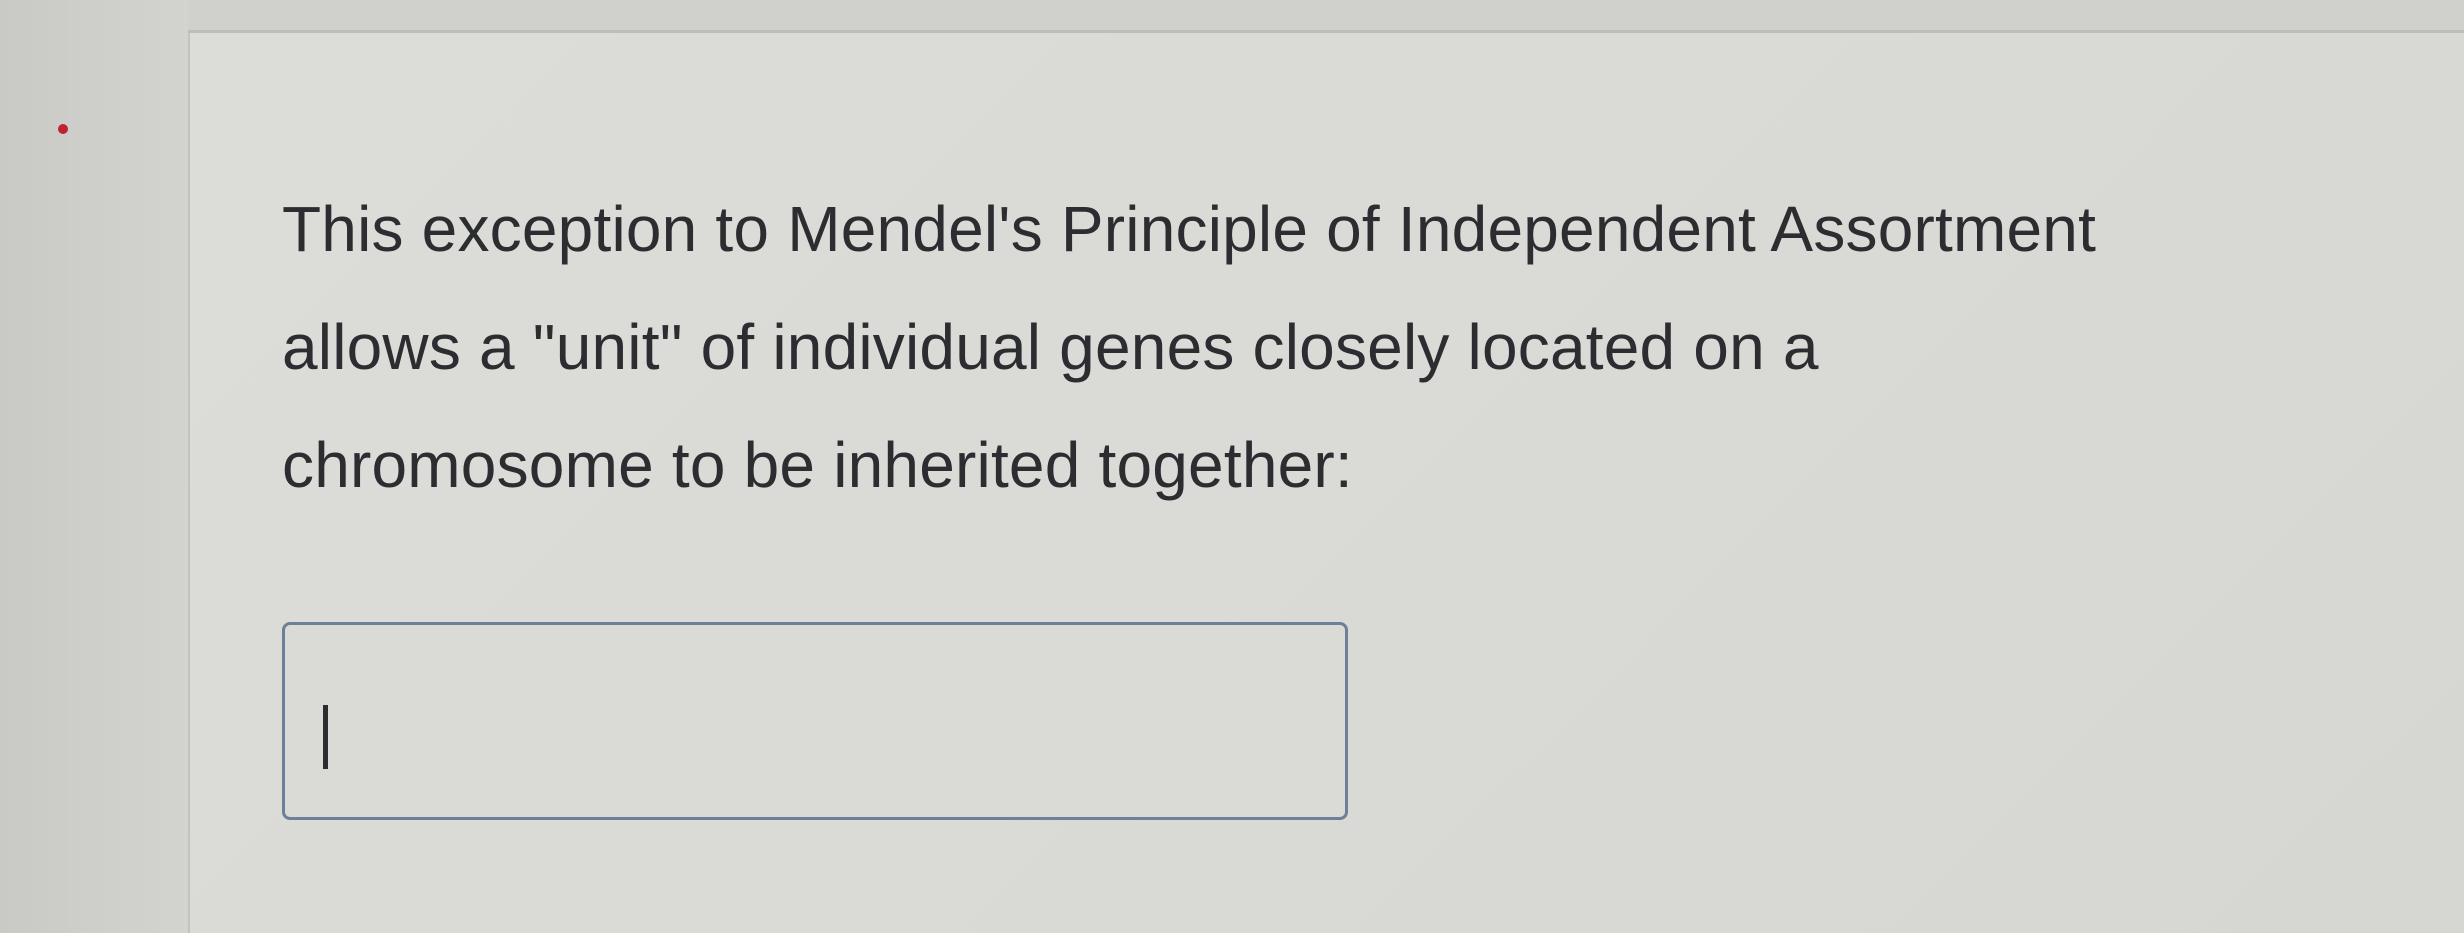 This screenshot has height=933, width=2464. I want to click on answer-input-container, so click(815, 721).